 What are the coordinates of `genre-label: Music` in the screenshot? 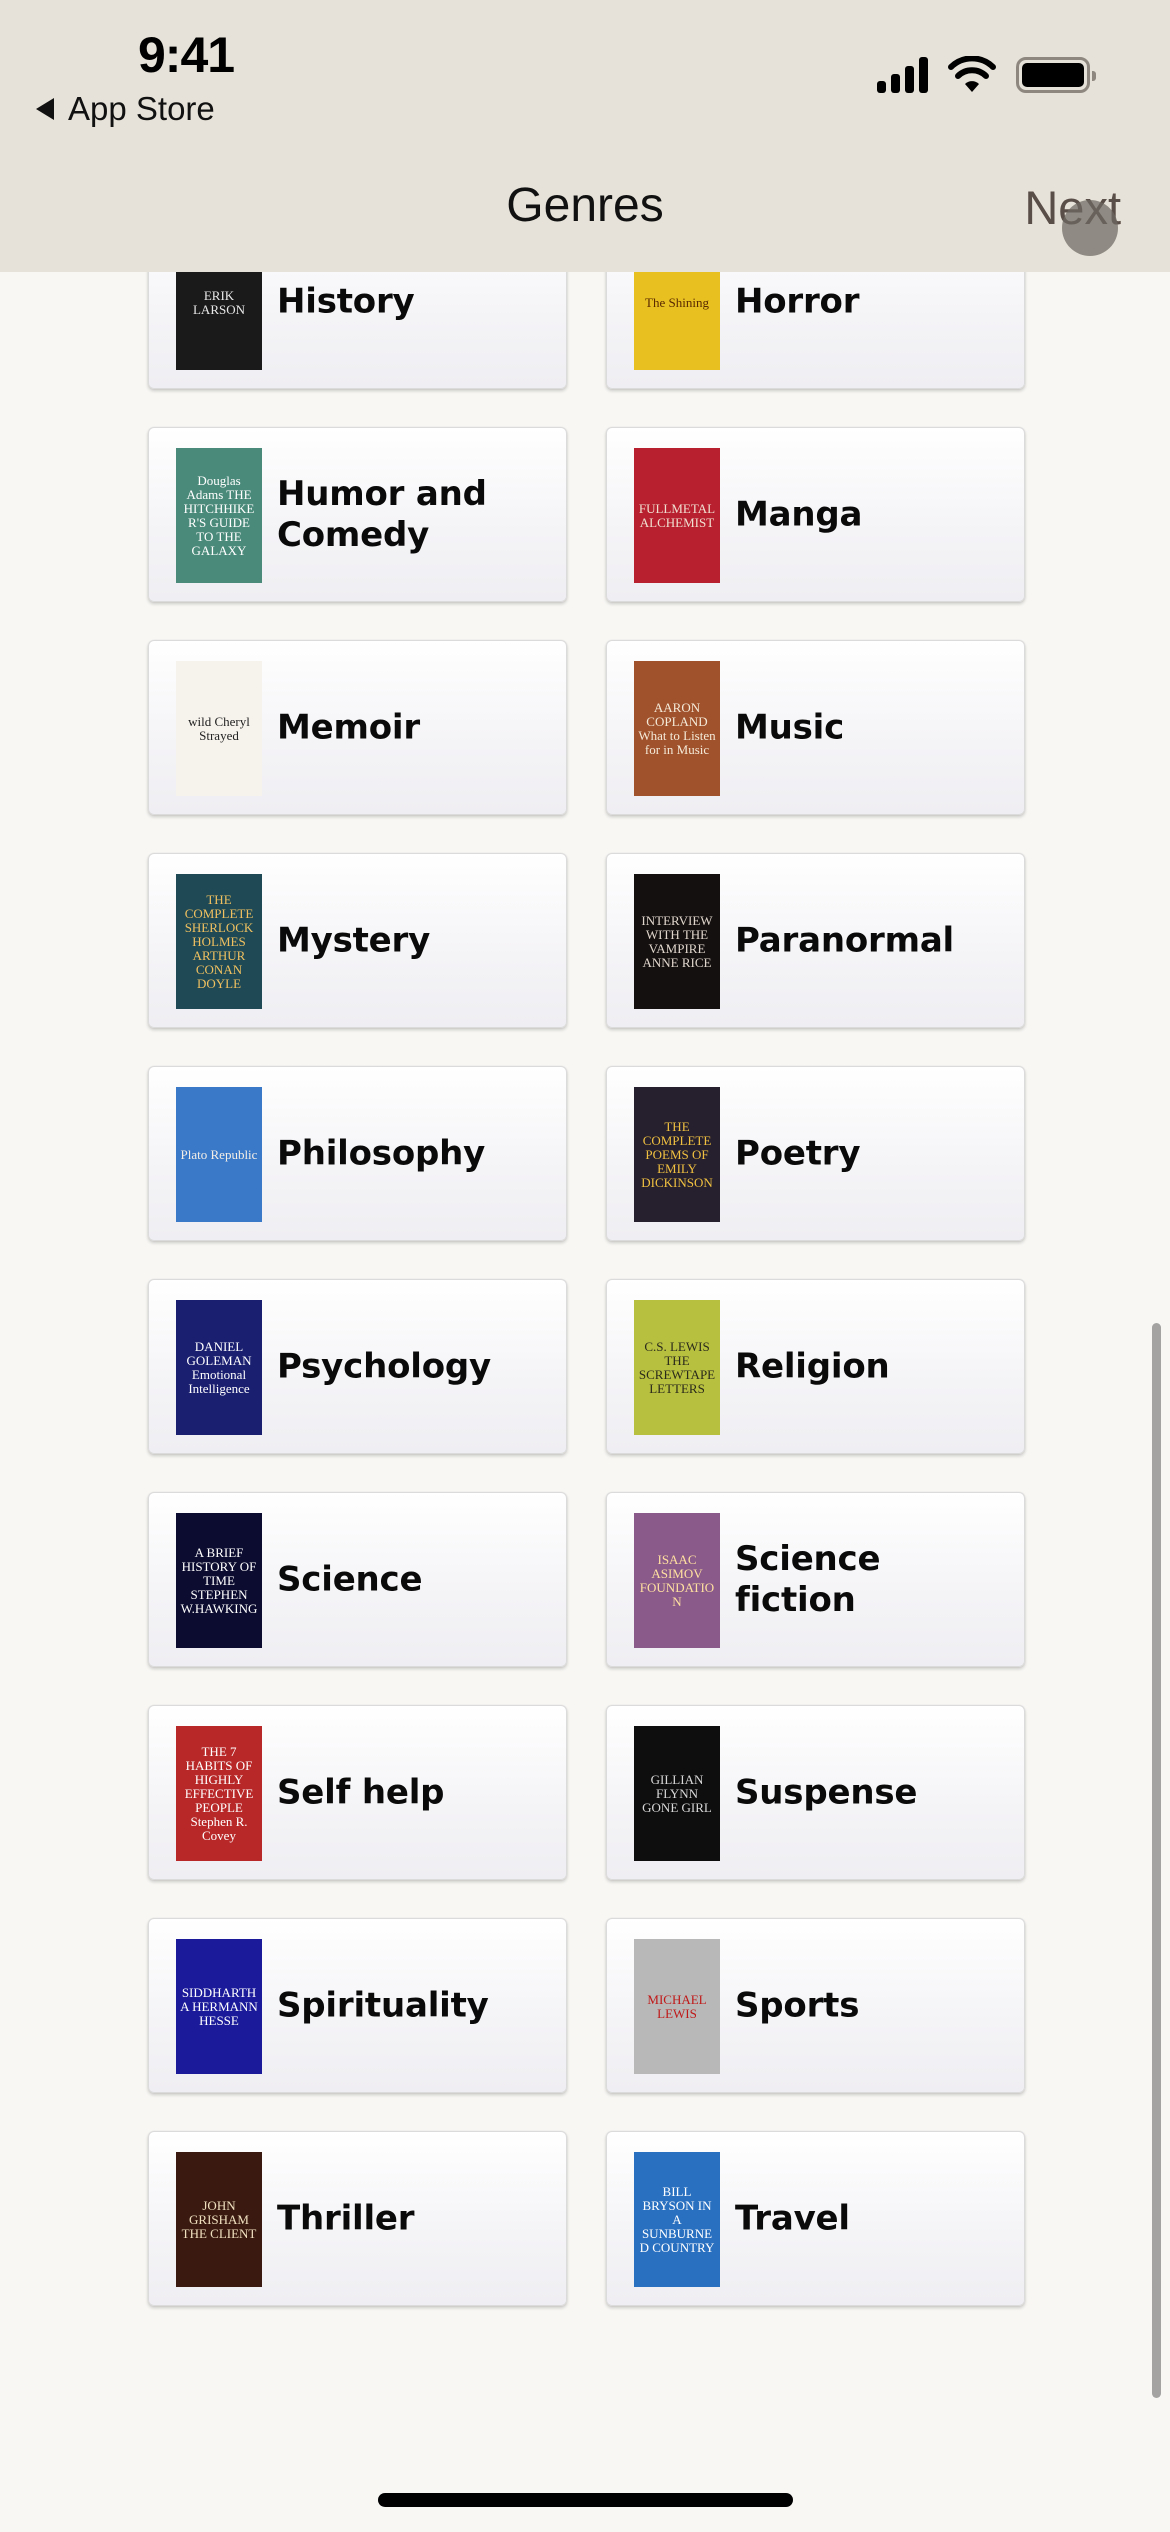 It's located at (790, 727).